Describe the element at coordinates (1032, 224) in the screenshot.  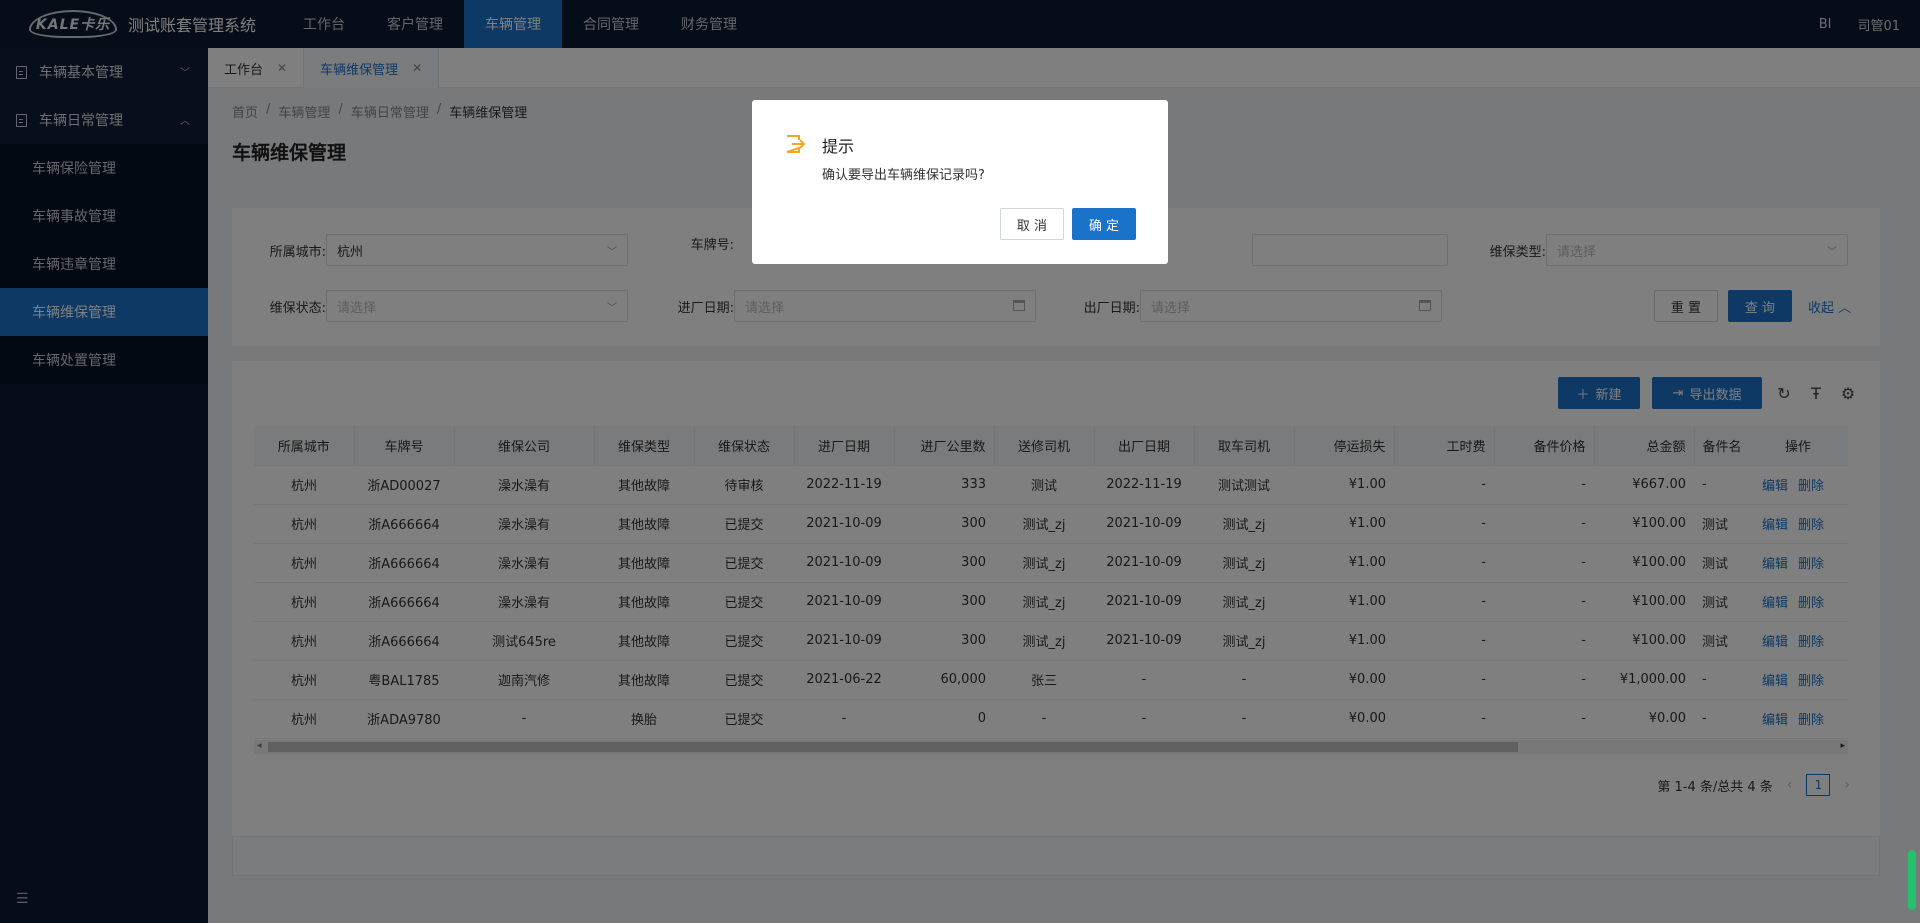
I see `cancel-button: 取 消` at that location.